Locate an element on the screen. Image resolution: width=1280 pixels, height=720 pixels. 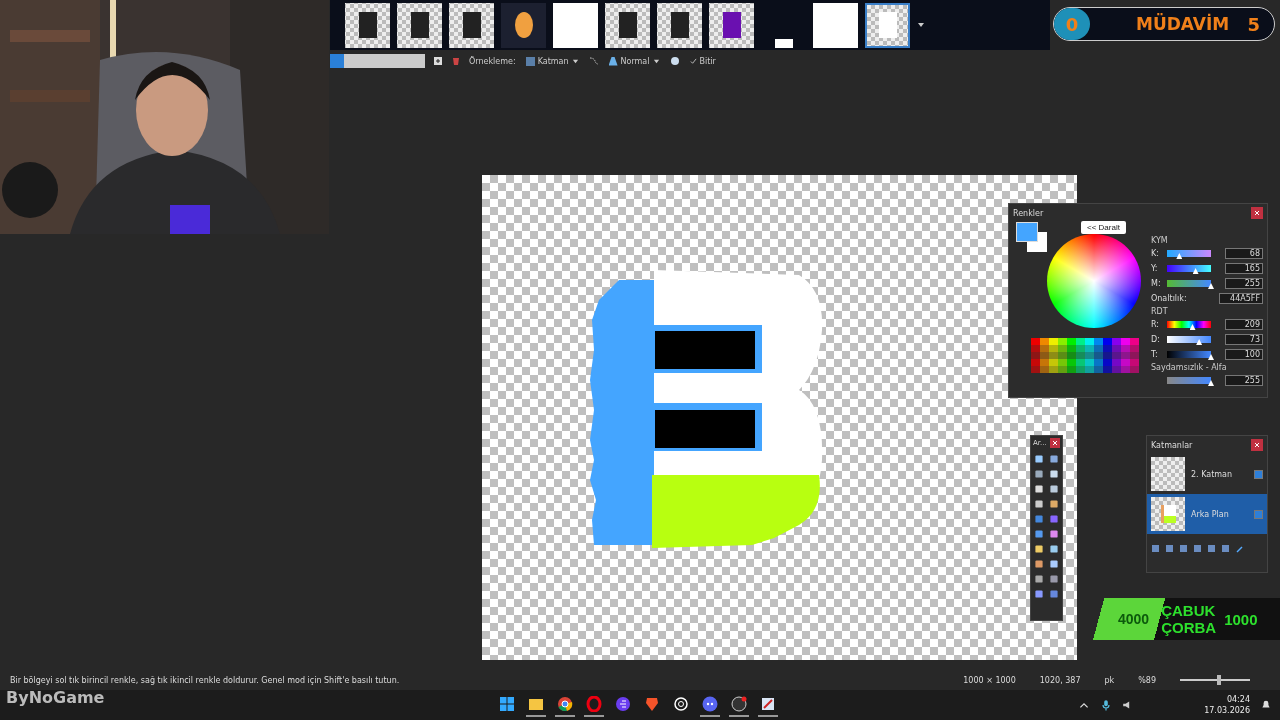
number-field: 165 is located at coordinates (1244, 268).